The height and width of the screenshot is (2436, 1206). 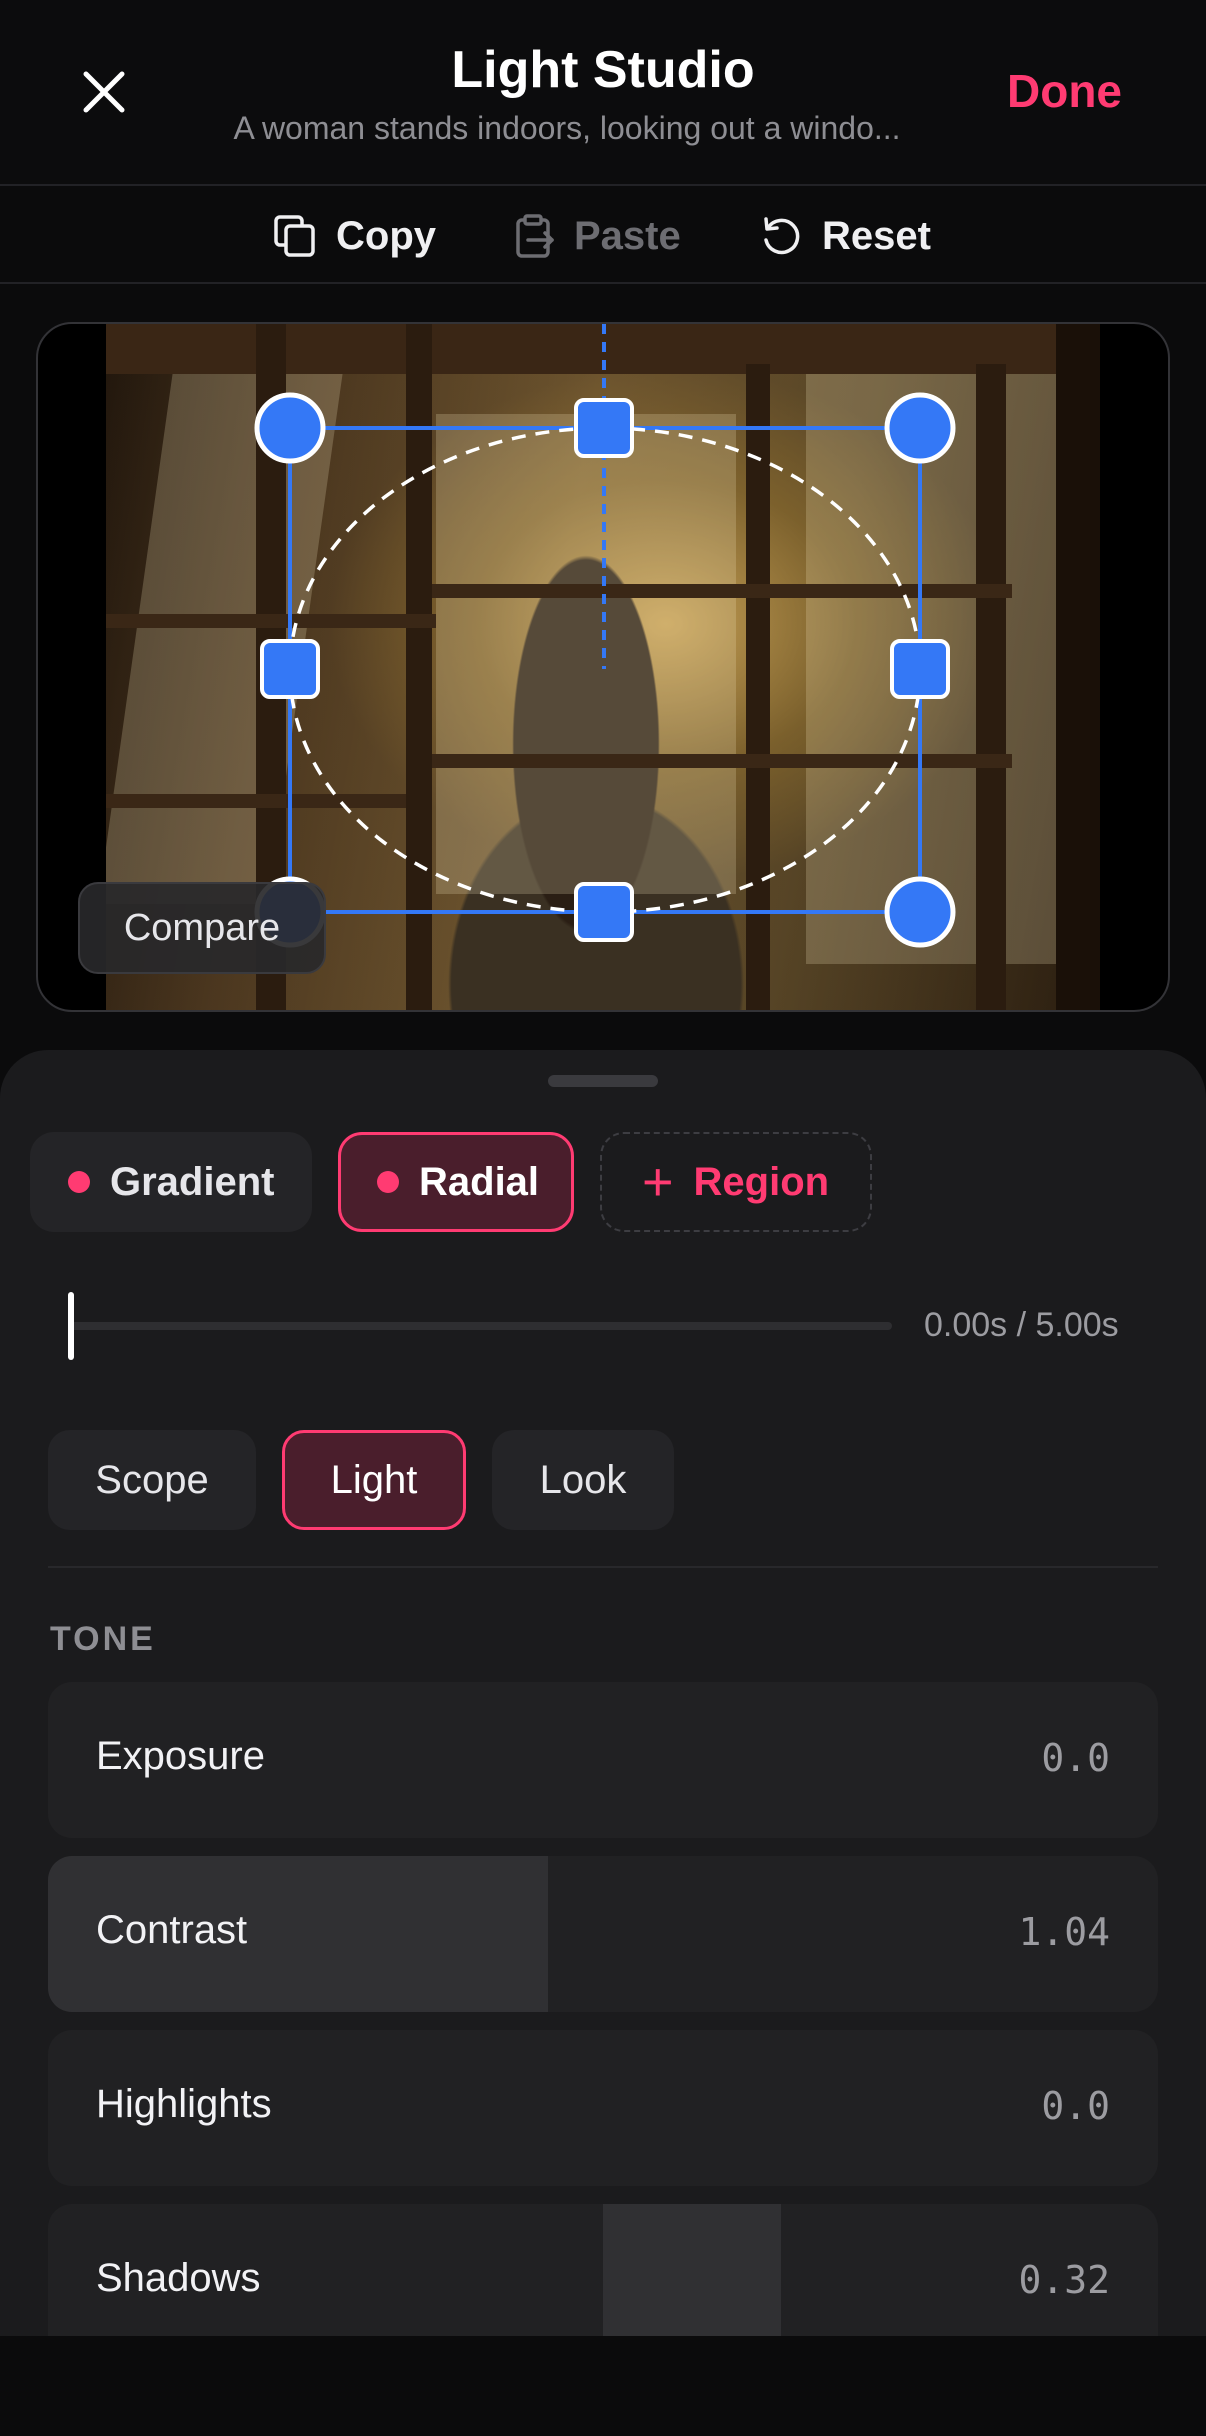 I want to click on copy-button: Copy, so click(x=354, y=236).